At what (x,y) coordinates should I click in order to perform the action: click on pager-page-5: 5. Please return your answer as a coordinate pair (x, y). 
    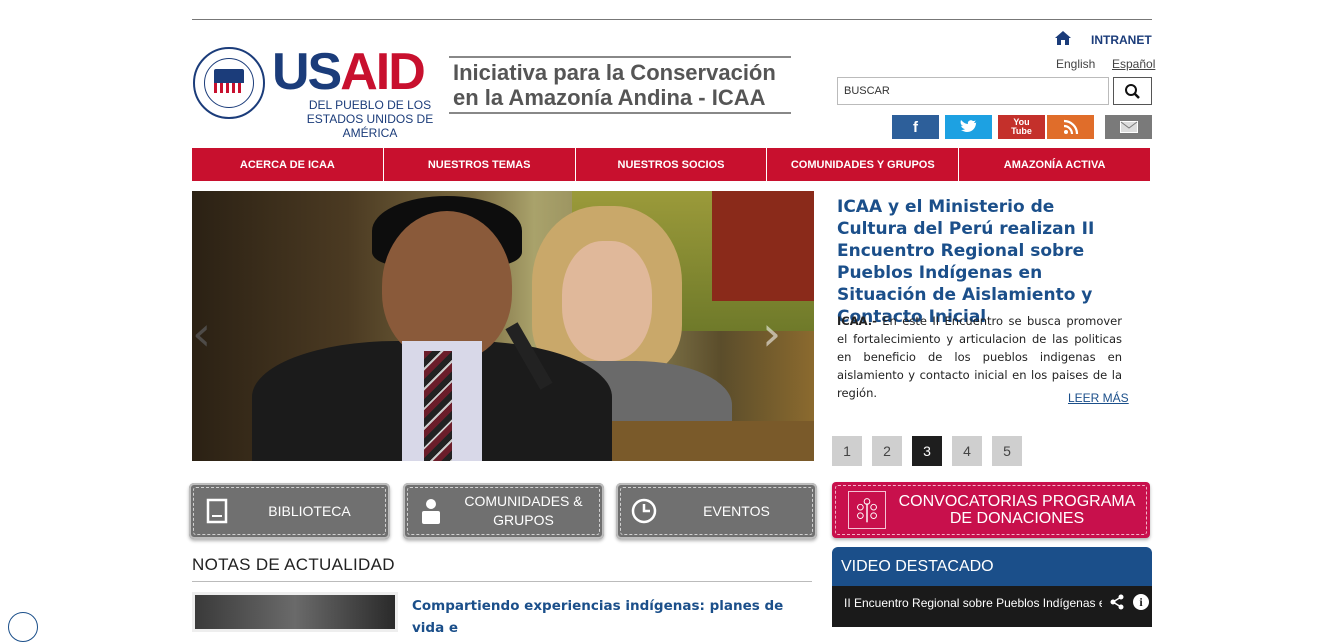
    Looking at the image, I should click on (1007, 451).